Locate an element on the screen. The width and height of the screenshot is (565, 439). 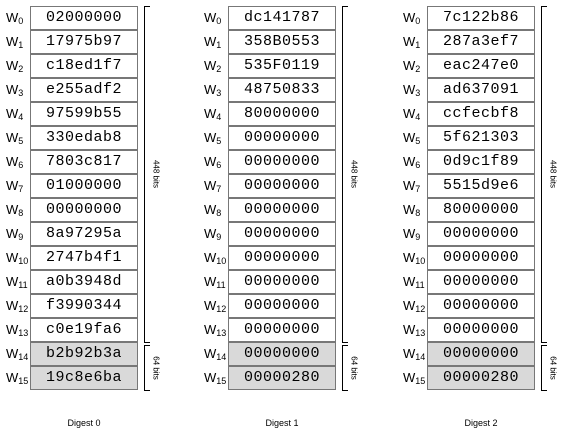
word-value-cell: 8a97295a is located at coordinates (84, 234).